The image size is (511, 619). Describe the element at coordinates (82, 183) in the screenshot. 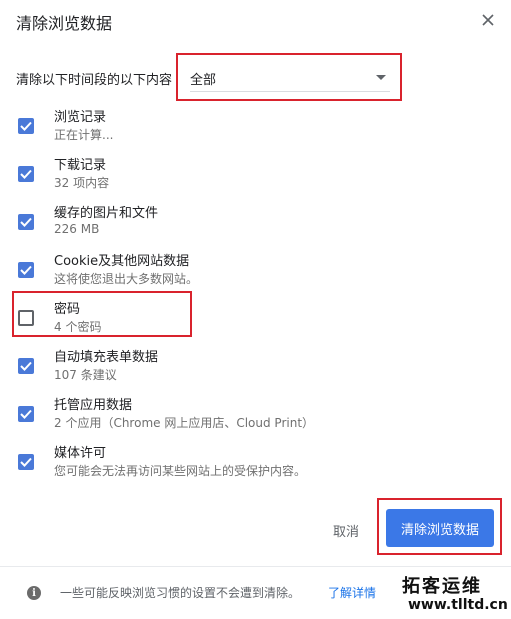

I see `option-subtitle: 32 项内容` at that location.